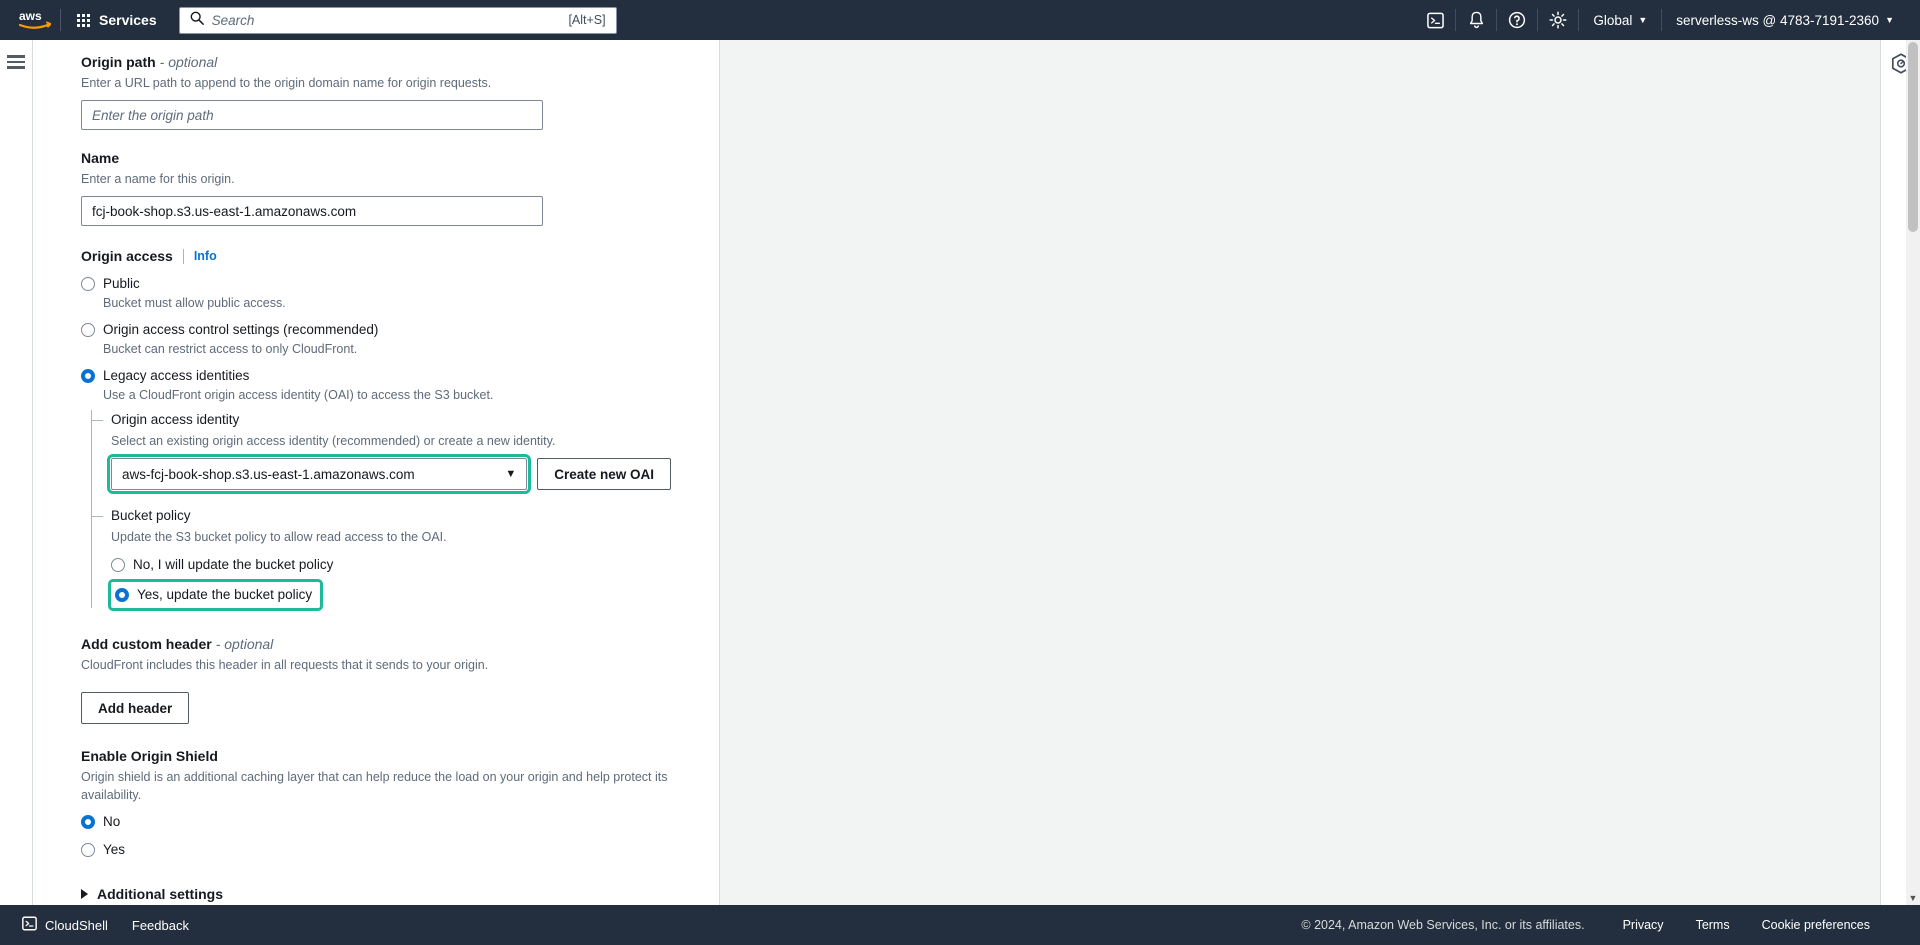 Image resolution: width=1920 pixels, height=945 pixels. Describe the element at coordinates (1558, 20) in the screenshot. I see `gear-icon` at that location.